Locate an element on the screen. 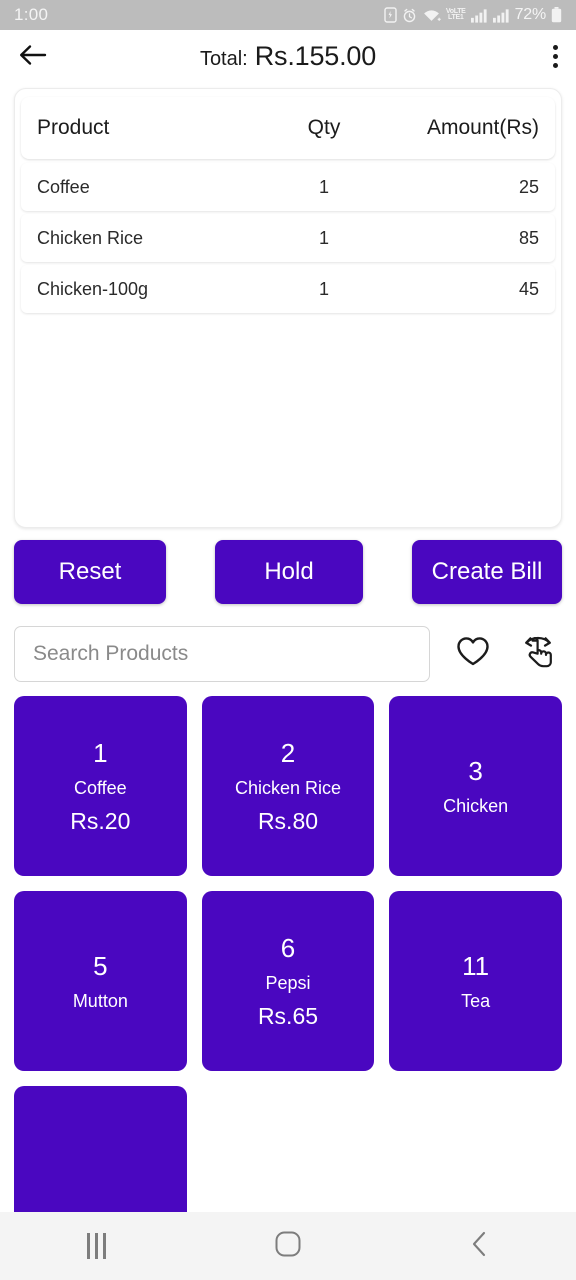 This screenshot has height=1280, width=576. cell-amount: 25 is located at coordinates (528, 186).